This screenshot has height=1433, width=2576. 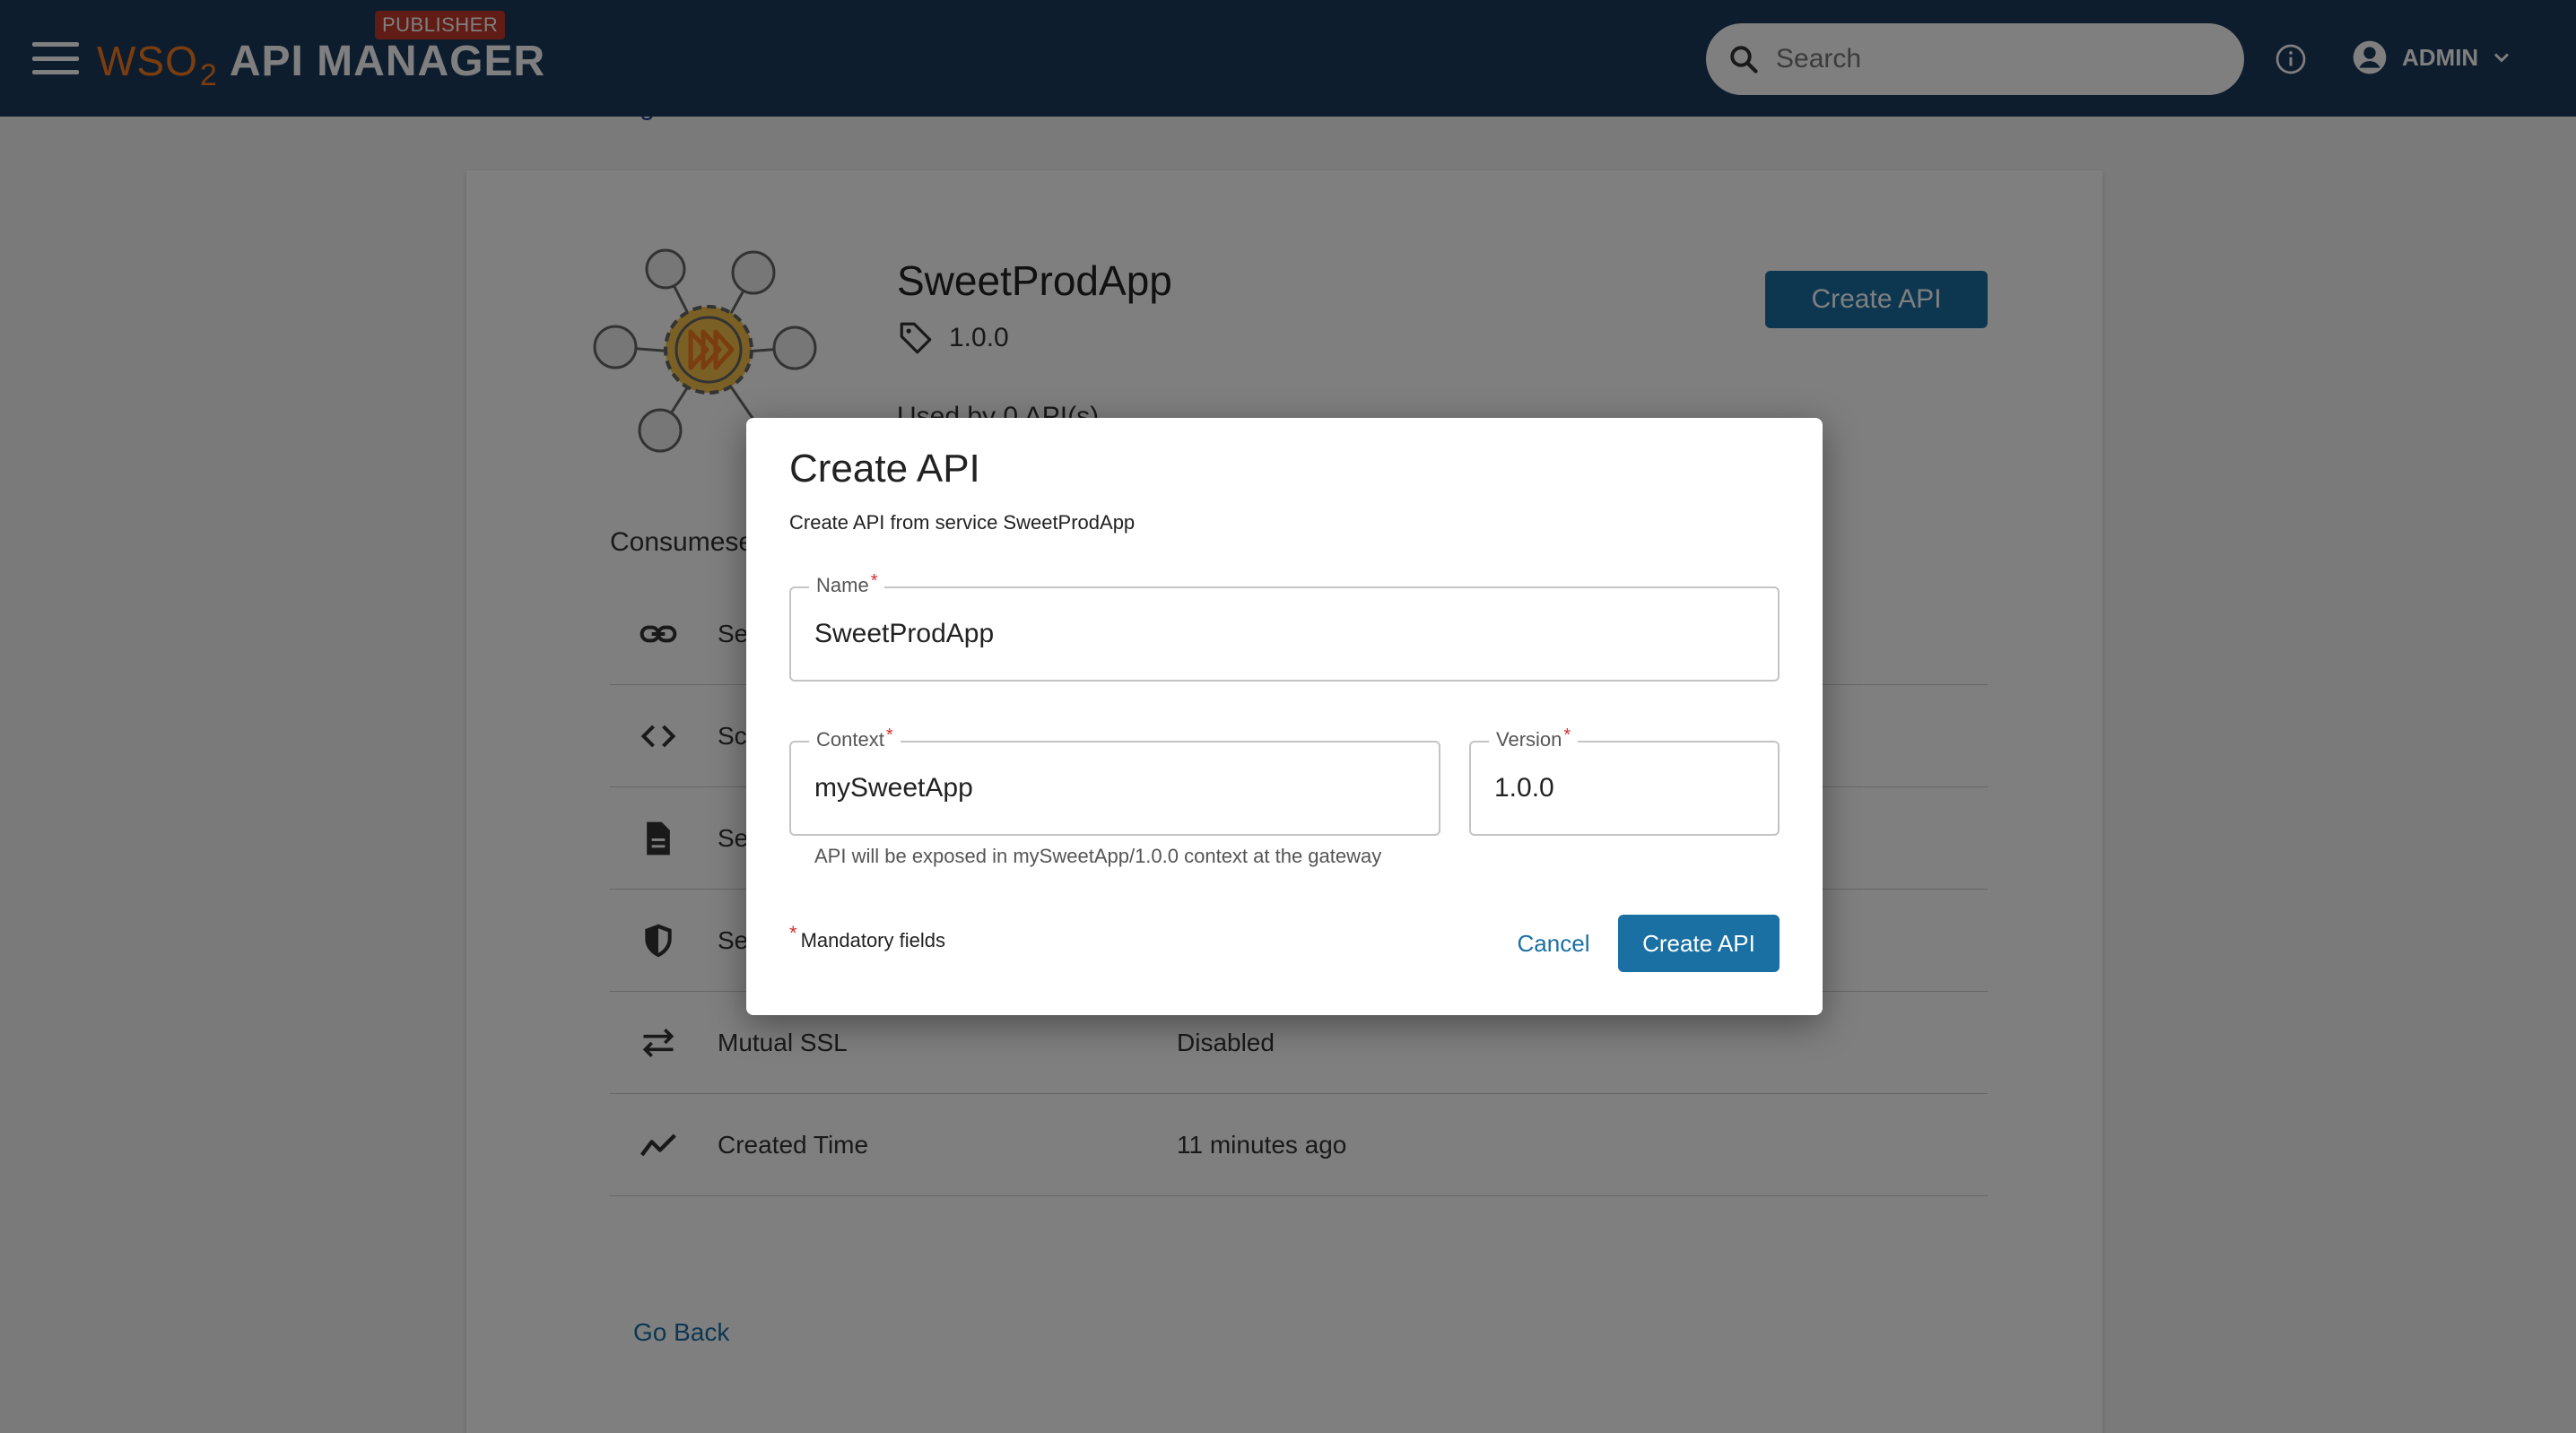 What do you see at coordinates (793, 933) in the screenshot?
I see `required-mark: *` at bounding box center [793, 933].